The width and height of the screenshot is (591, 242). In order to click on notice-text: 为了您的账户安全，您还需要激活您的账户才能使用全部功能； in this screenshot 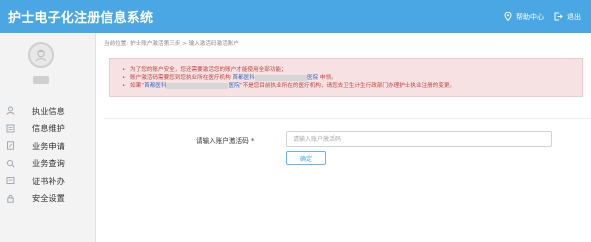, I will do `click(208, 70)`.